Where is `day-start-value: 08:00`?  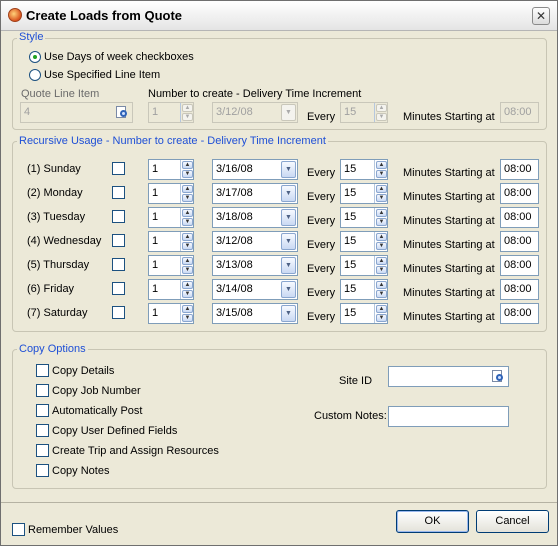 day-start-value: 08:00 is located at coordinates (518, 217).